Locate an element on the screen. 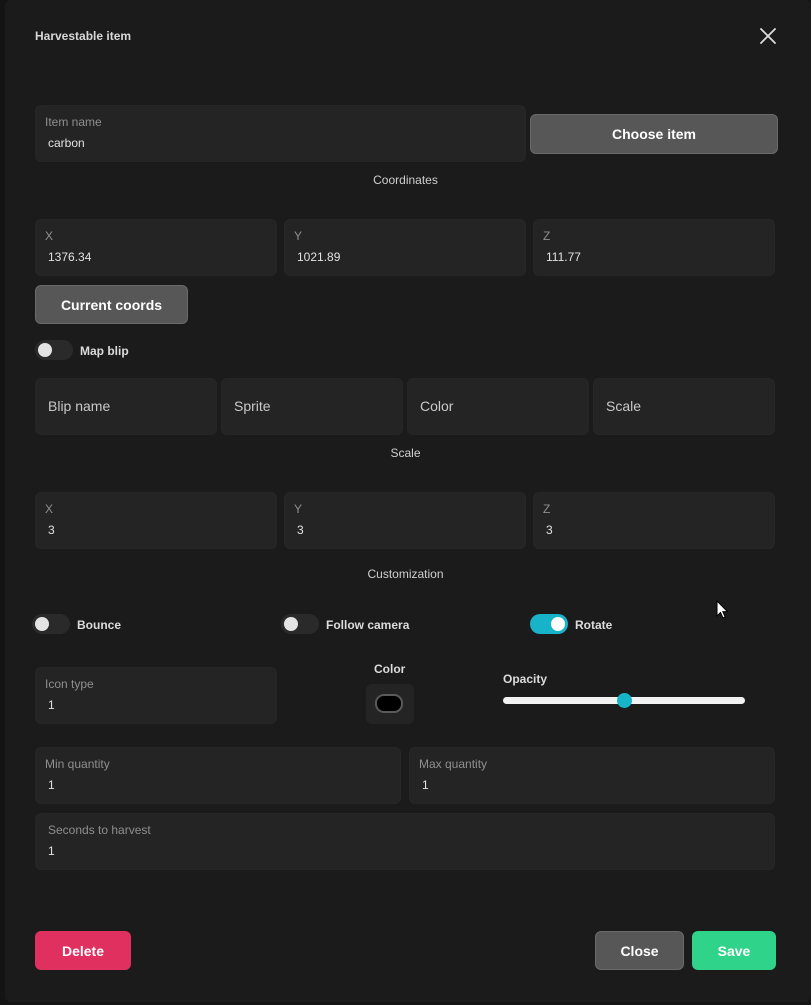 Image resolution: width=811 pixels, height=1005 pixels. scale-heading: Scale is located at coordinates (405, 453).